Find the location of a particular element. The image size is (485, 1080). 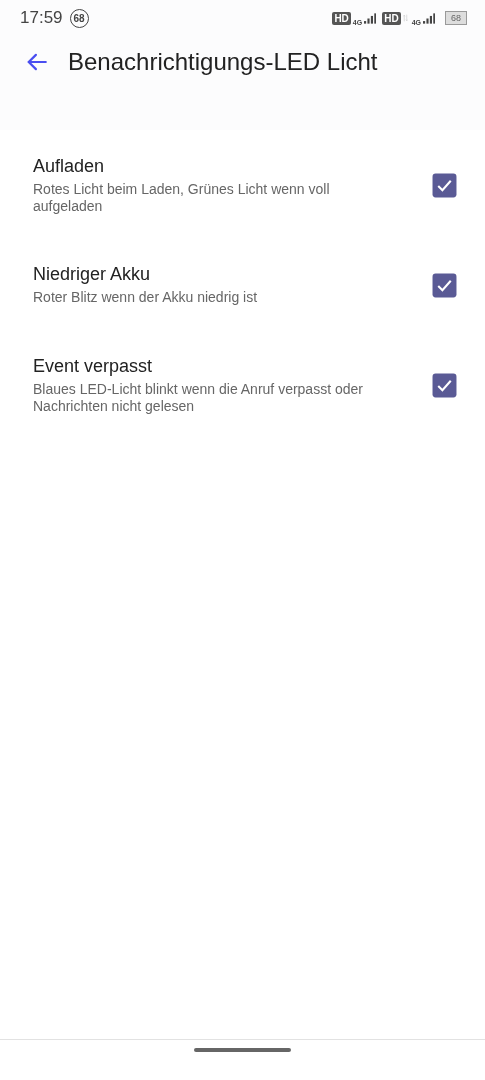

setting-description: Blaues LED-Licht blinkt wenn die Anruf verpasst oder Nachrichten nicht gelesen is located at coordinates (198, 397).